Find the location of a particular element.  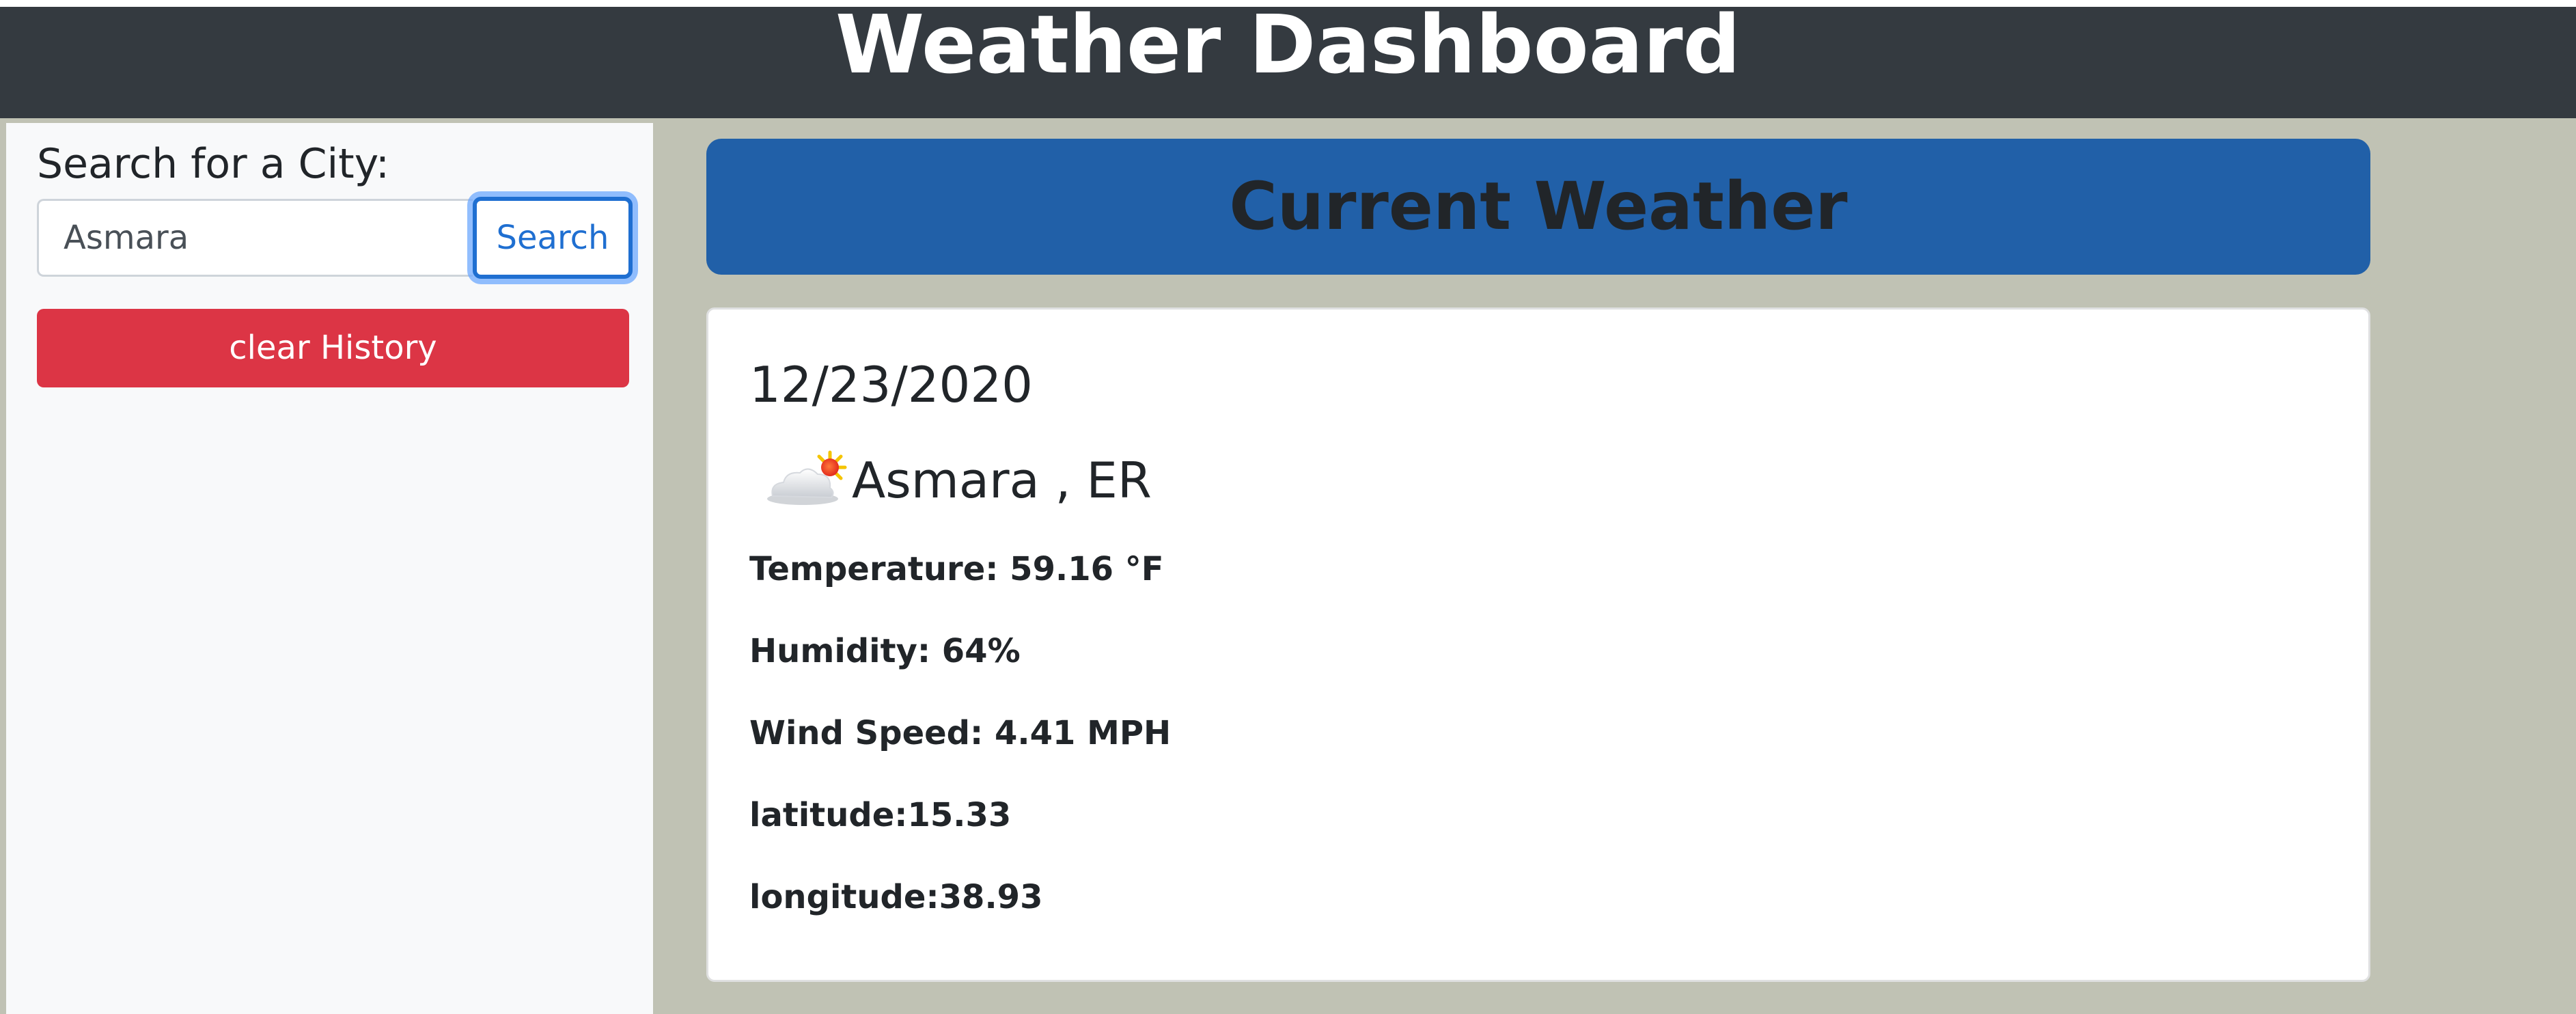

partly-cloudy-sun-icon is located at coordinates (807, 477).